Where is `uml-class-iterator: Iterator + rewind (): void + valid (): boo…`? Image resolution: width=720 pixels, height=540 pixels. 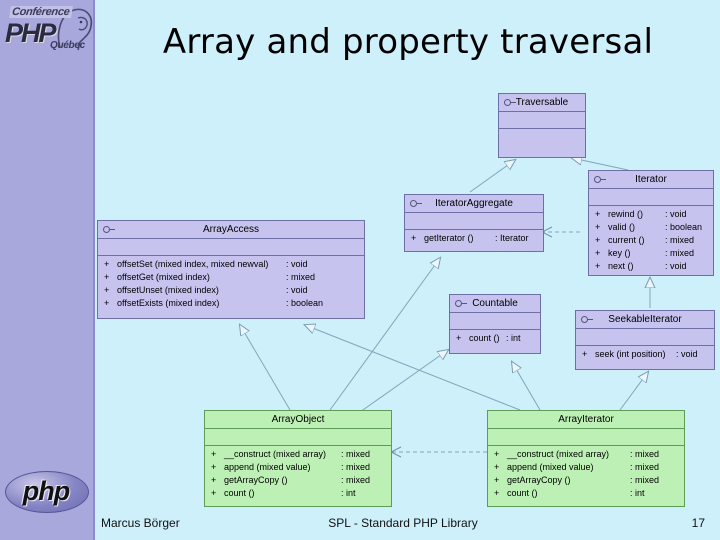 uml-class-iterator: Iterator + rewind (): void + valid (): boo… is located at coordinates (651, 223).